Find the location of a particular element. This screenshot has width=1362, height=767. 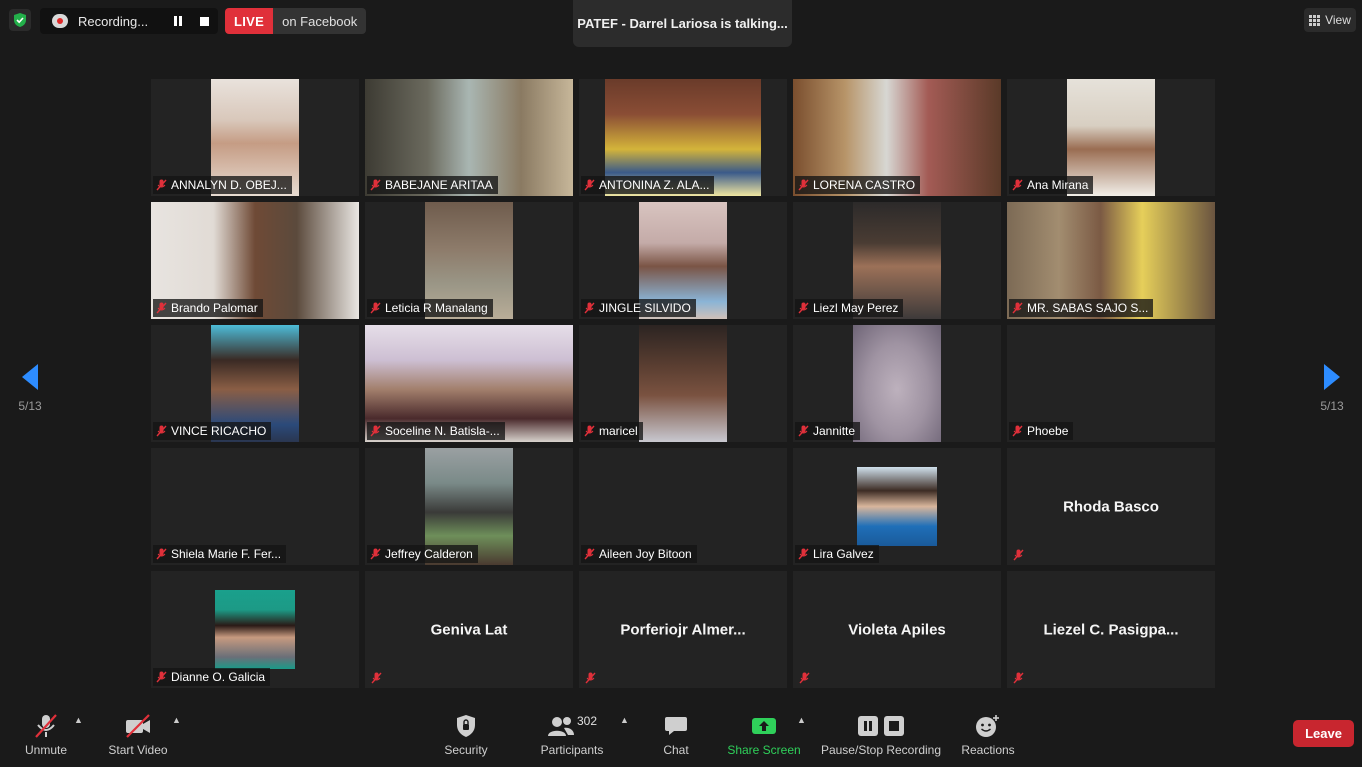

reactions-label: Reactions is located at coordinates (988, 750).